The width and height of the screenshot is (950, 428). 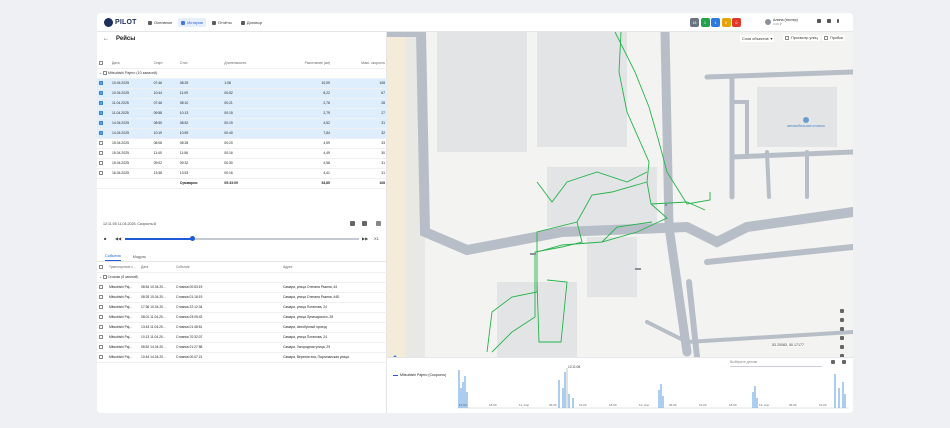 What do you see at coordinates (248, 63) in the screenshot?
I see `column-header: Длительность` at bounding box center [248, 63].